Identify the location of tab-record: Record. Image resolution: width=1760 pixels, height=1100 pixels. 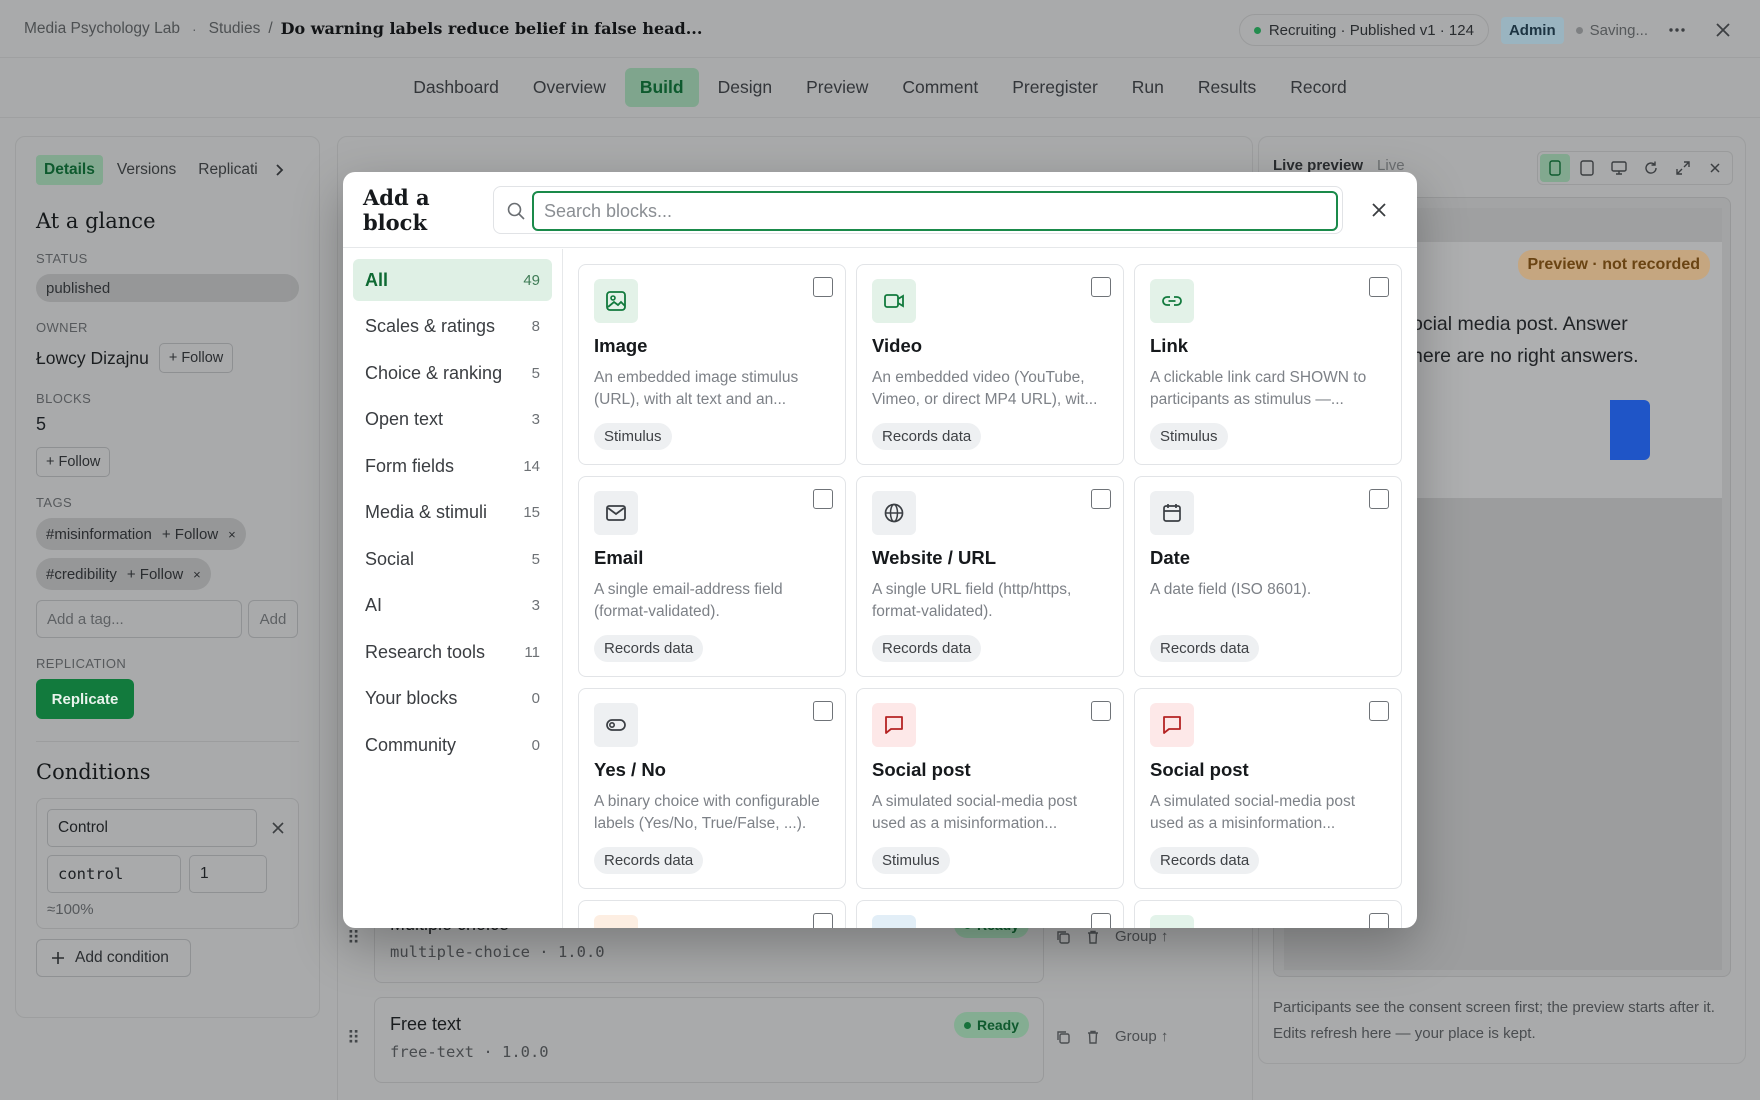
(1318, 87).